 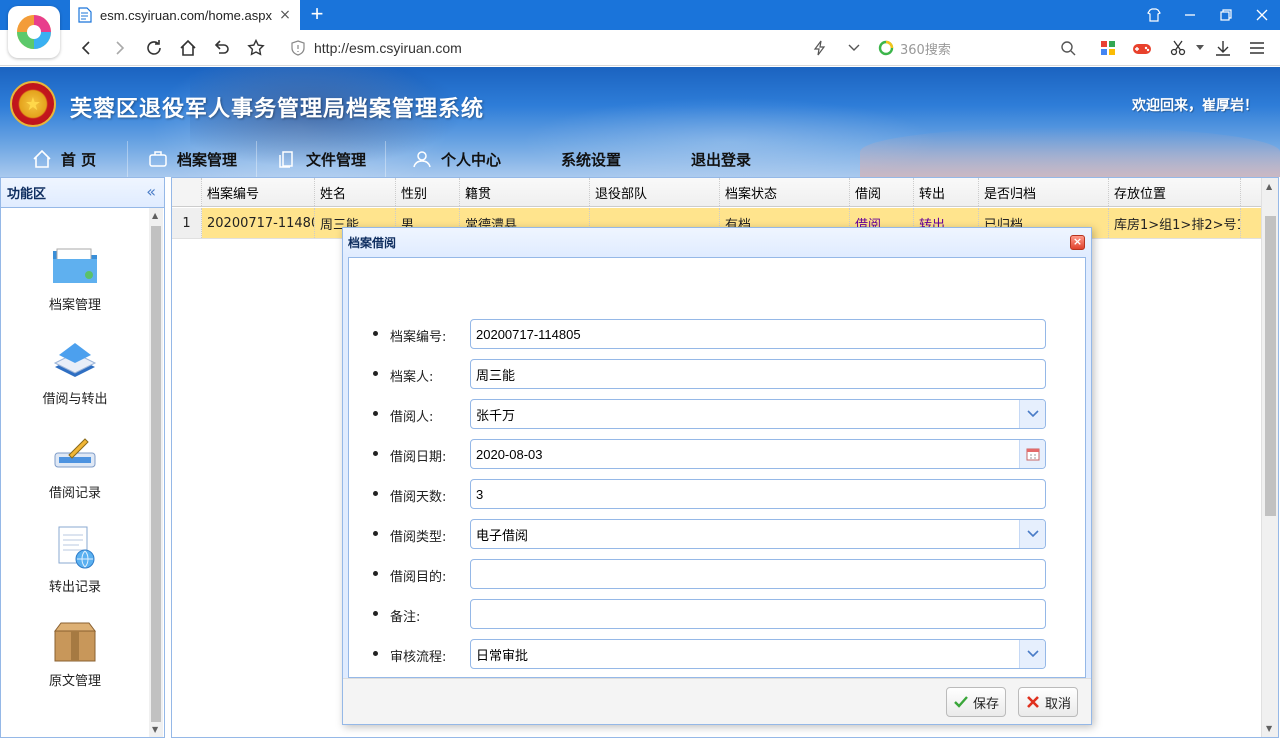 I want to click on forward-icon, so click(x=120, y=48).